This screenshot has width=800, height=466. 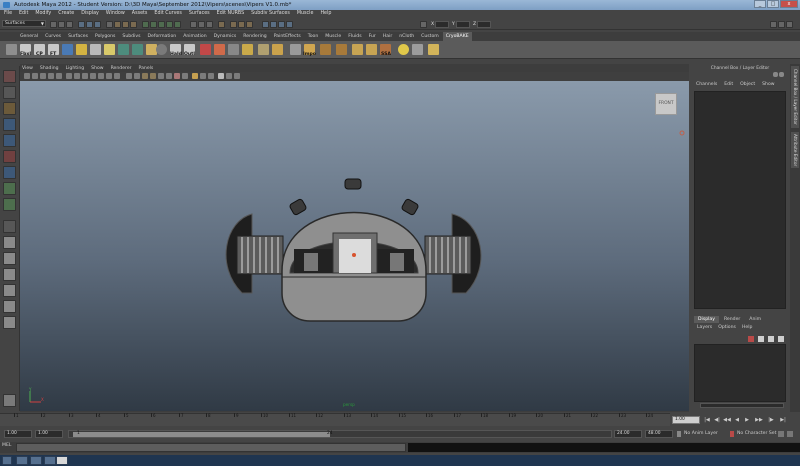 What do you see at coordinates (325, 14) in the screenshot?
I see `menu-help: Help` at bounding box center [325, 14].